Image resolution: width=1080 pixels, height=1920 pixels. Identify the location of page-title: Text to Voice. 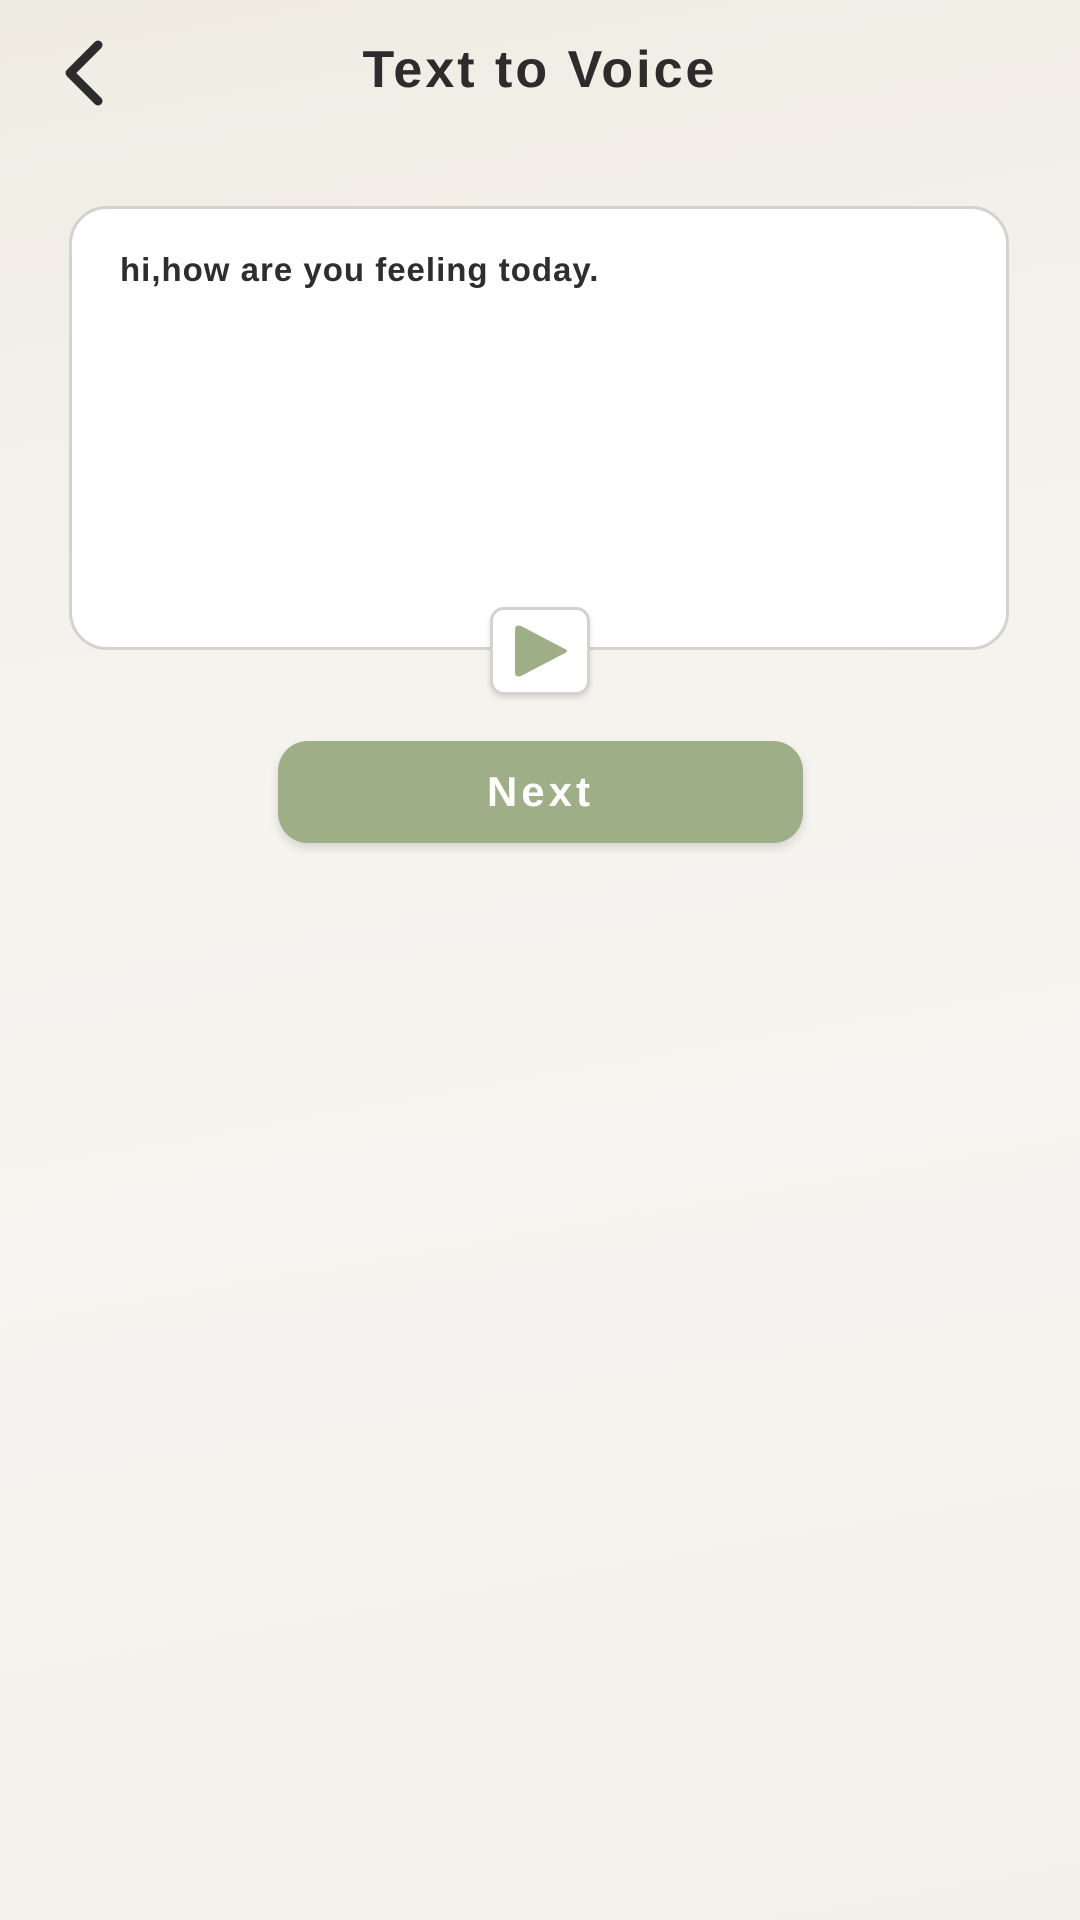
(540, 70).